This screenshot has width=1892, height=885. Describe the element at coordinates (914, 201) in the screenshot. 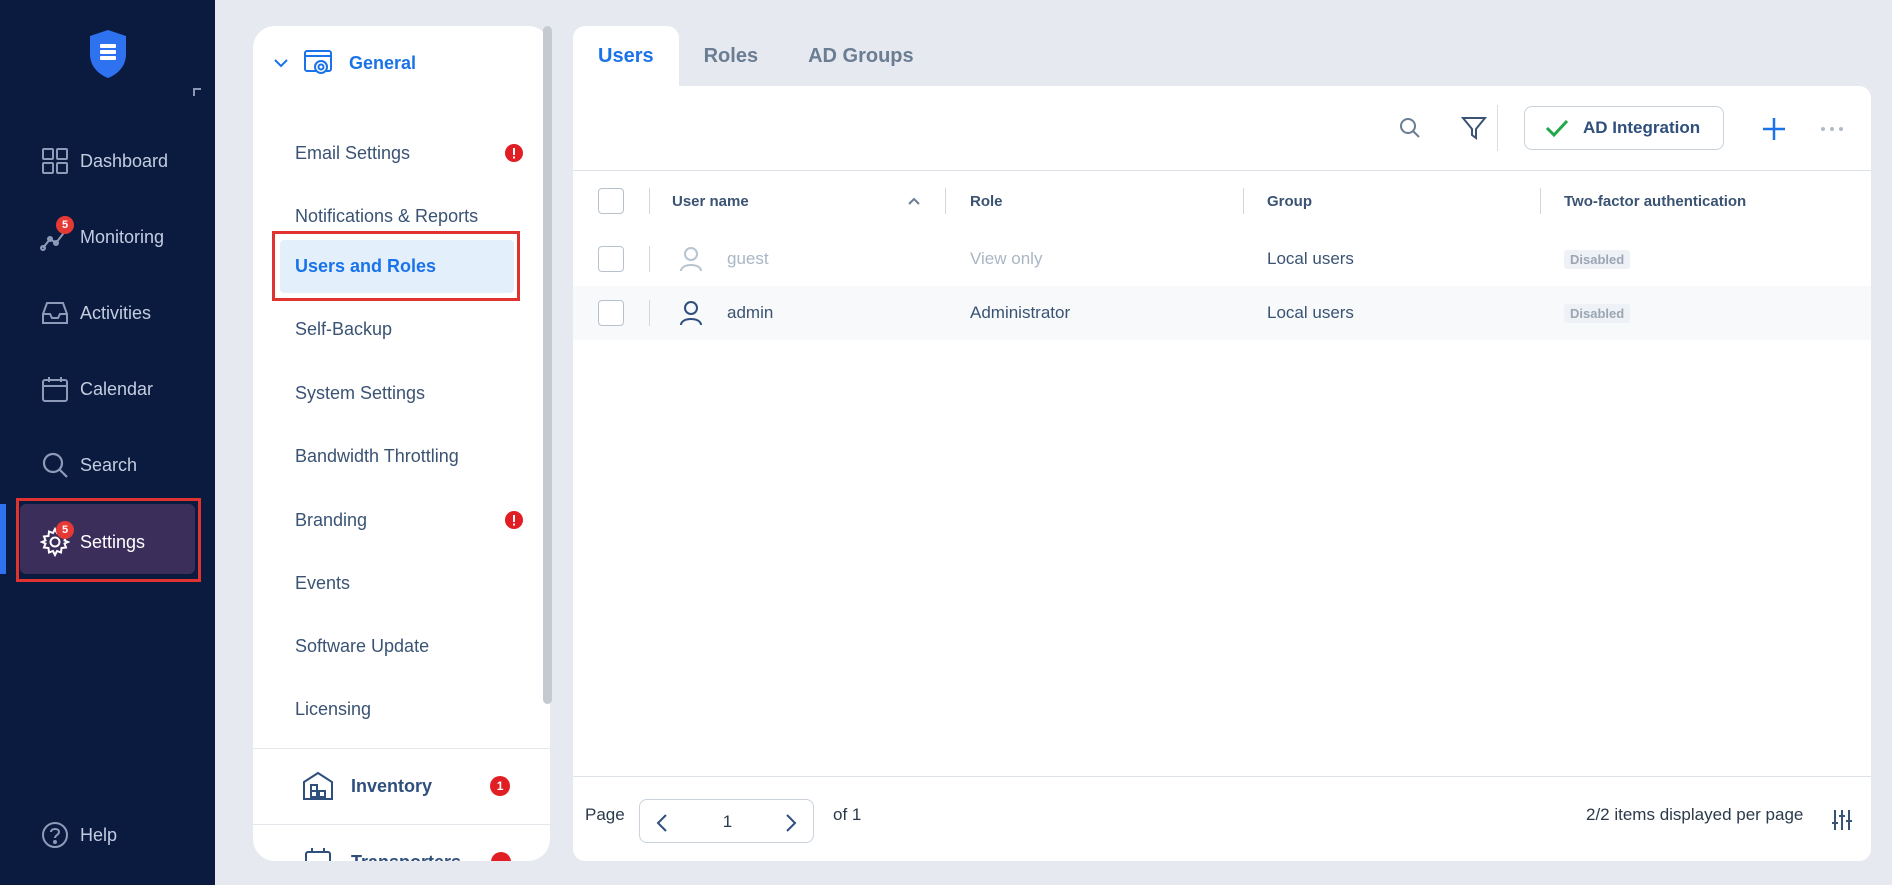

I see `sort-ascending-icon` at that location.